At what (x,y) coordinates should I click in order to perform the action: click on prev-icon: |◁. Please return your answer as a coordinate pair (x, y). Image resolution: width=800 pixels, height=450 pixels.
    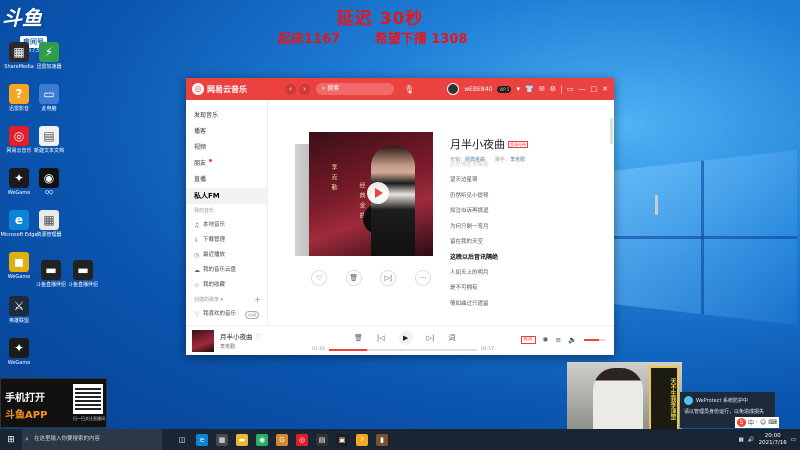
    Looking at the image, I should click on (381, 338).